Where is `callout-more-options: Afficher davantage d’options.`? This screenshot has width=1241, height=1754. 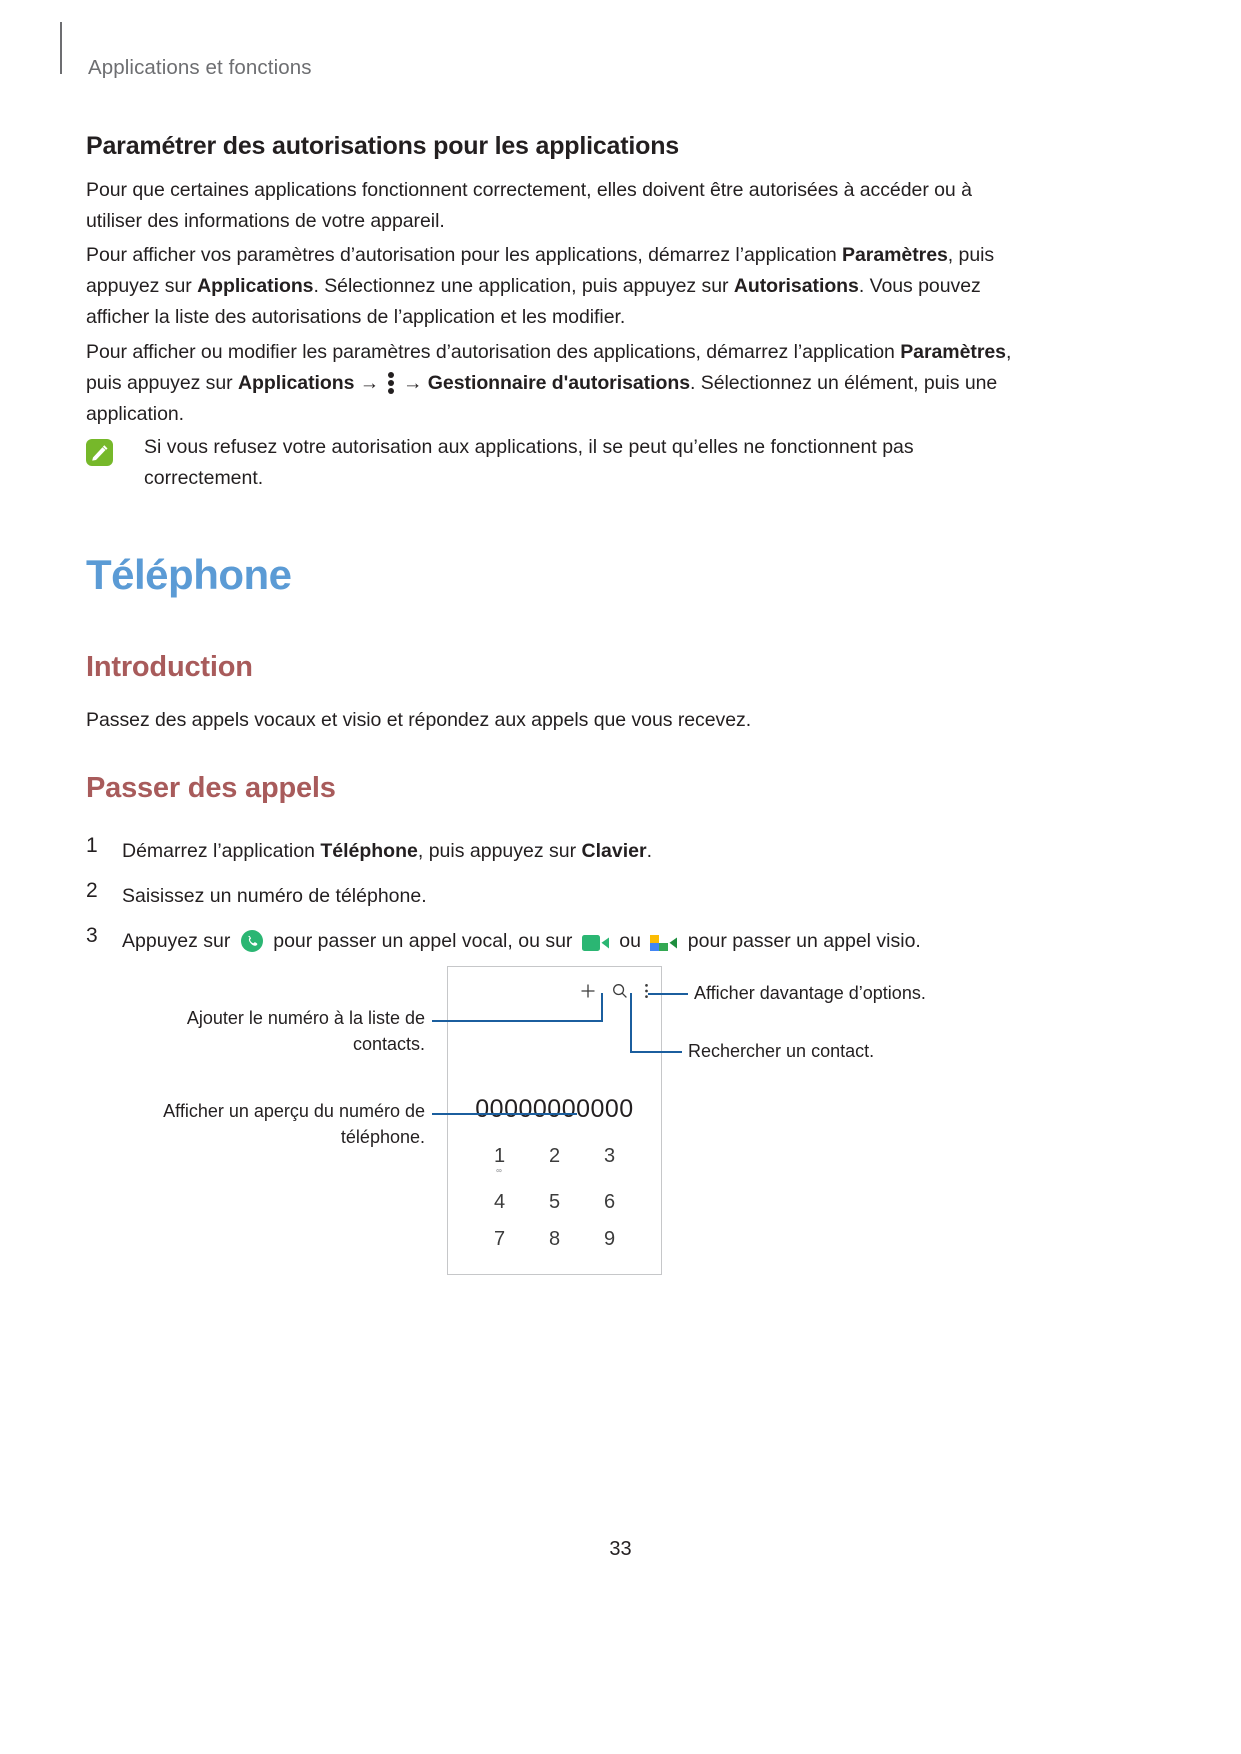
callout-more-options: Afficher davantage d’options. is located at coordinates (810, 993).